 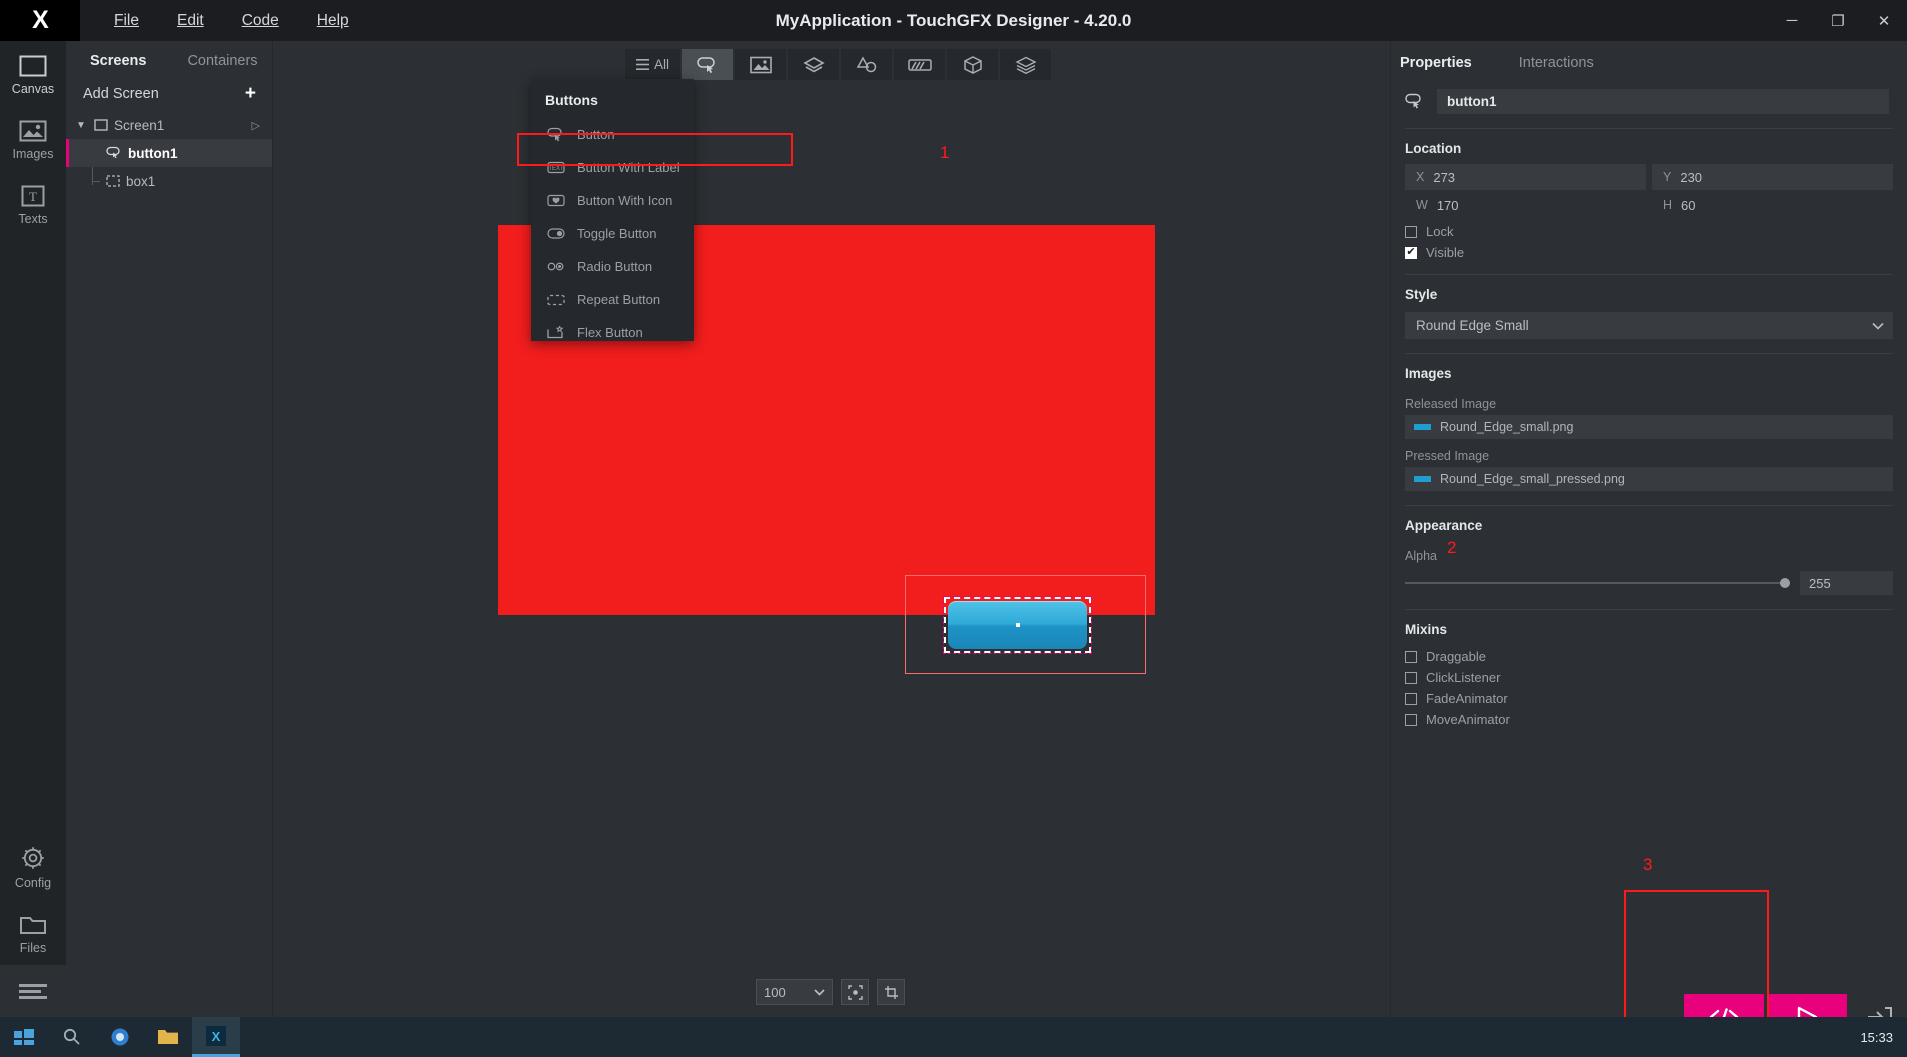 What do you see at coordinates (794, 992) in the screenshot?
I see `zoom-select: 100` at bounding box center [794, 992].